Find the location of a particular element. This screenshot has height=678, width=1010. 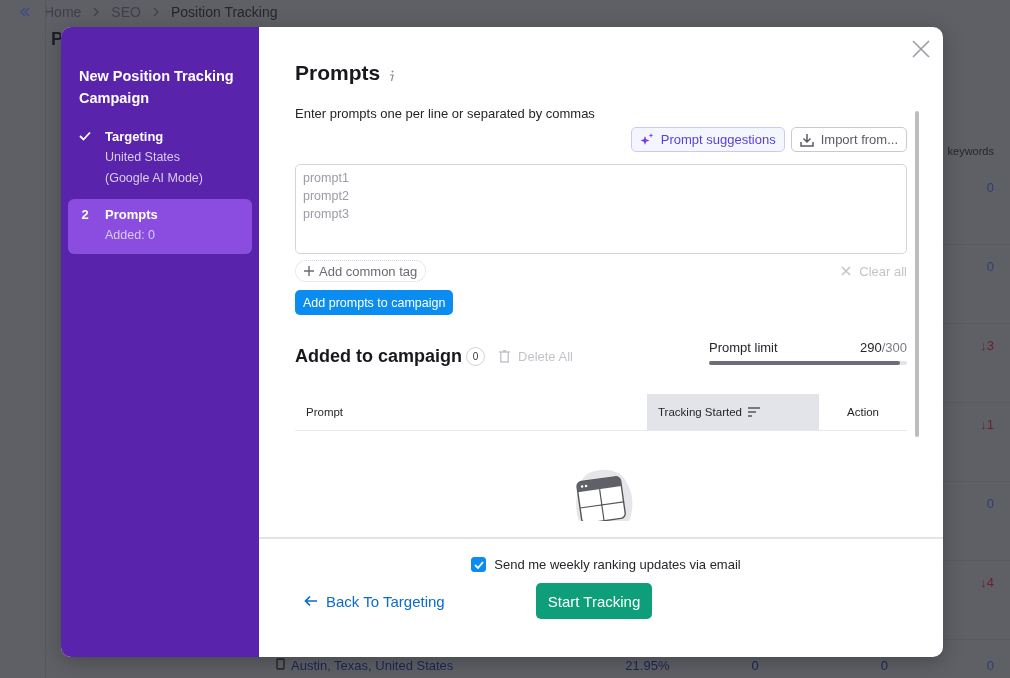

step-item: Targeting United States (Google AI Mode) is located at coordinates (160, 159).